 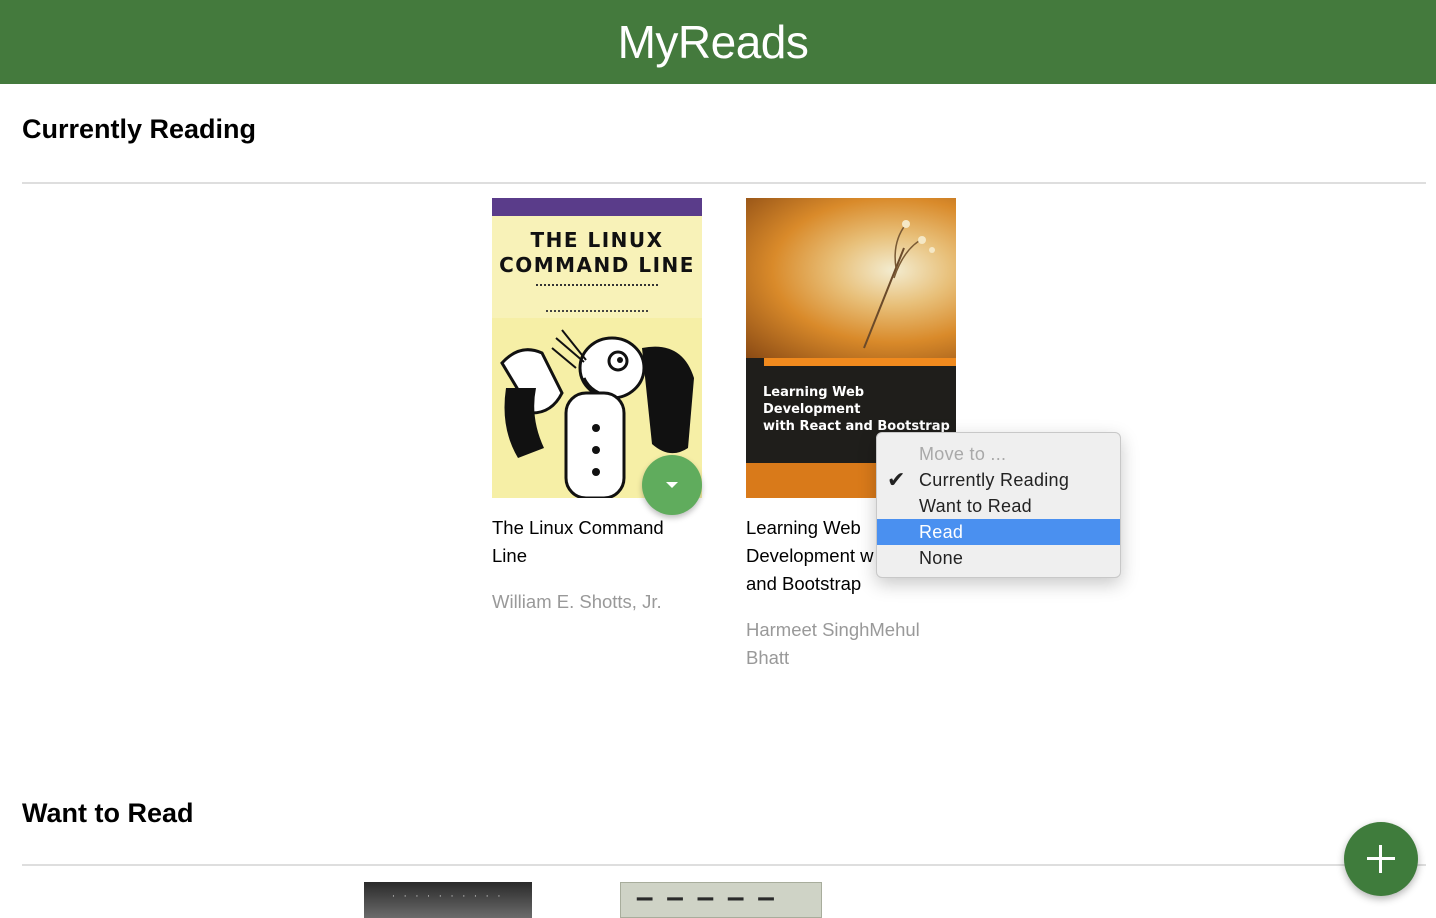 I want to click on shelf-title-currently-reading: Currently Reading, so click(x=139, y=129).